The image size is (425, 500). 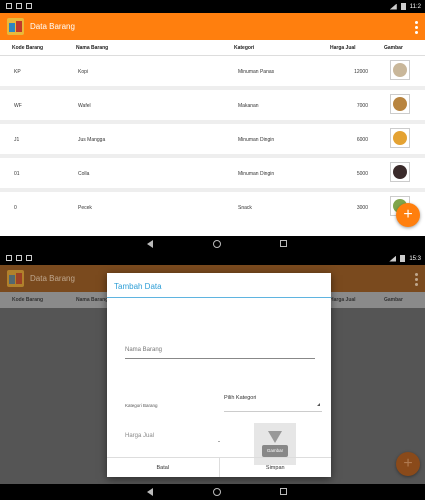 I want to click on gambar-label: Gambar, so click(x=275, y=451).